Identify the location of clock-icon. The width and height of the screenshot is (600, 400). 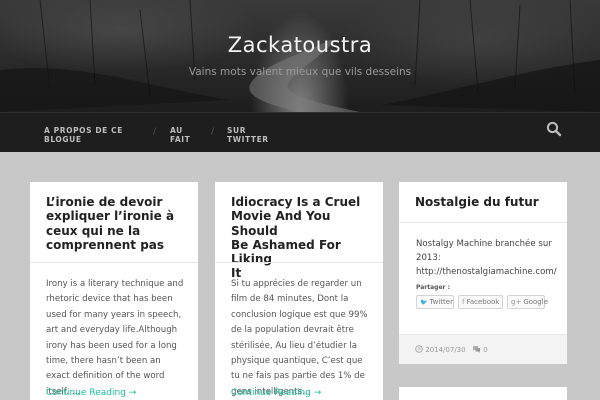
(419, 349).